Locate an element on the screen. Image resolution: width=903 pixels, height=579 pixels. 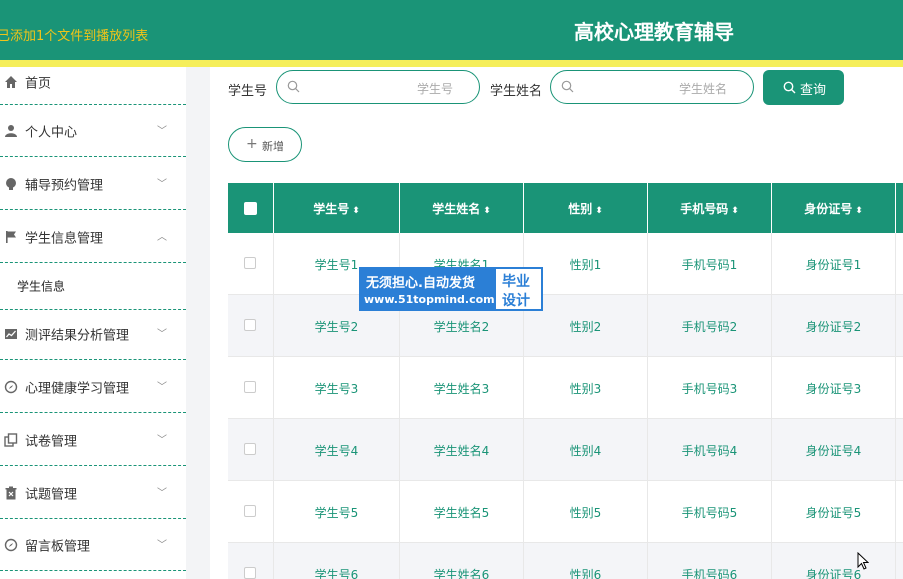
sidebar-item-student-info: 学生信息管理 ︿ is located at coordinates (93, 237).